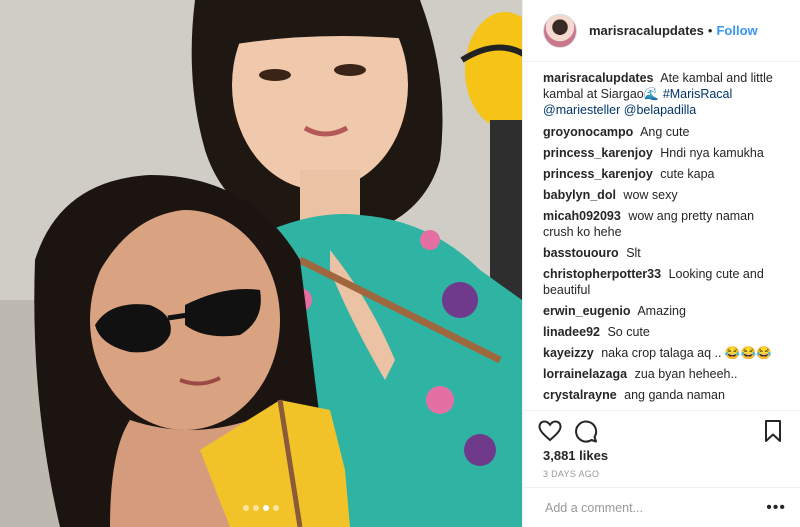 This screenshot has height=527, width=800. I want to click on carousel-indicator, so click(261, 508).